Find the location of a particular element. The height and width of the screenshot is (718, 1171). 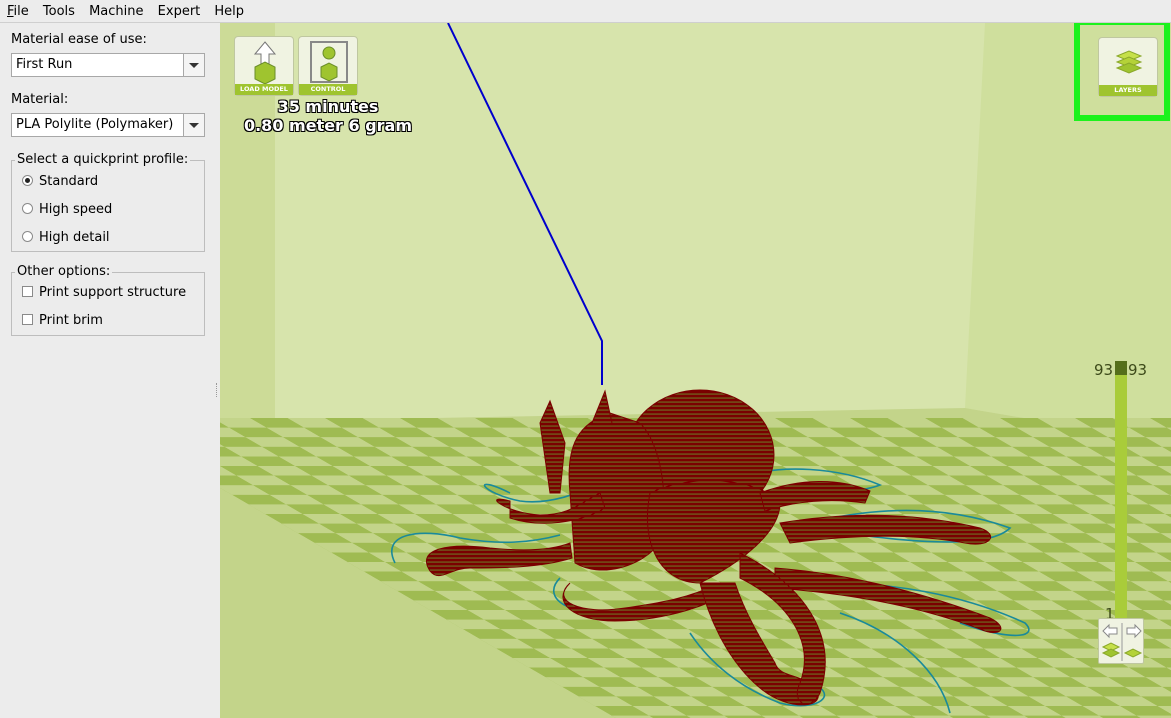

radio-high-detail: High detail is located at coordinates (66, 238).